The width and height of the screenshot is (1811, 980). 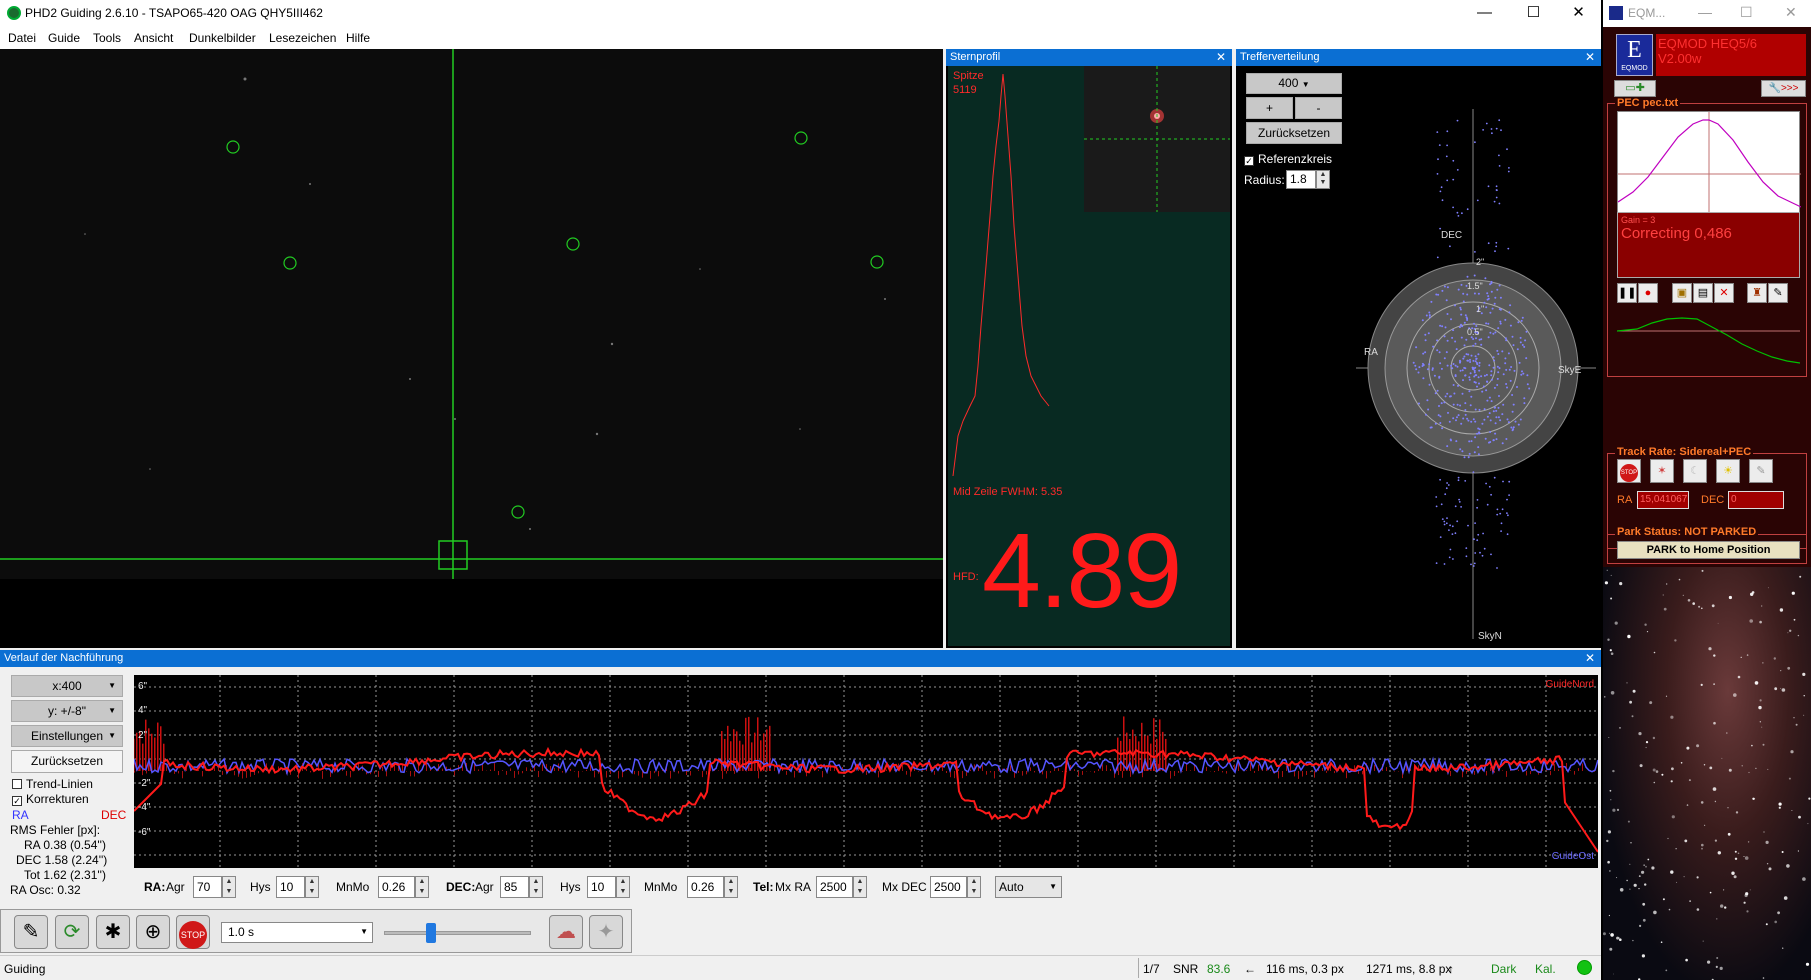 I want to click on corrections-checkbox: ✓ Korrekturen, so click(x=50, y=799).